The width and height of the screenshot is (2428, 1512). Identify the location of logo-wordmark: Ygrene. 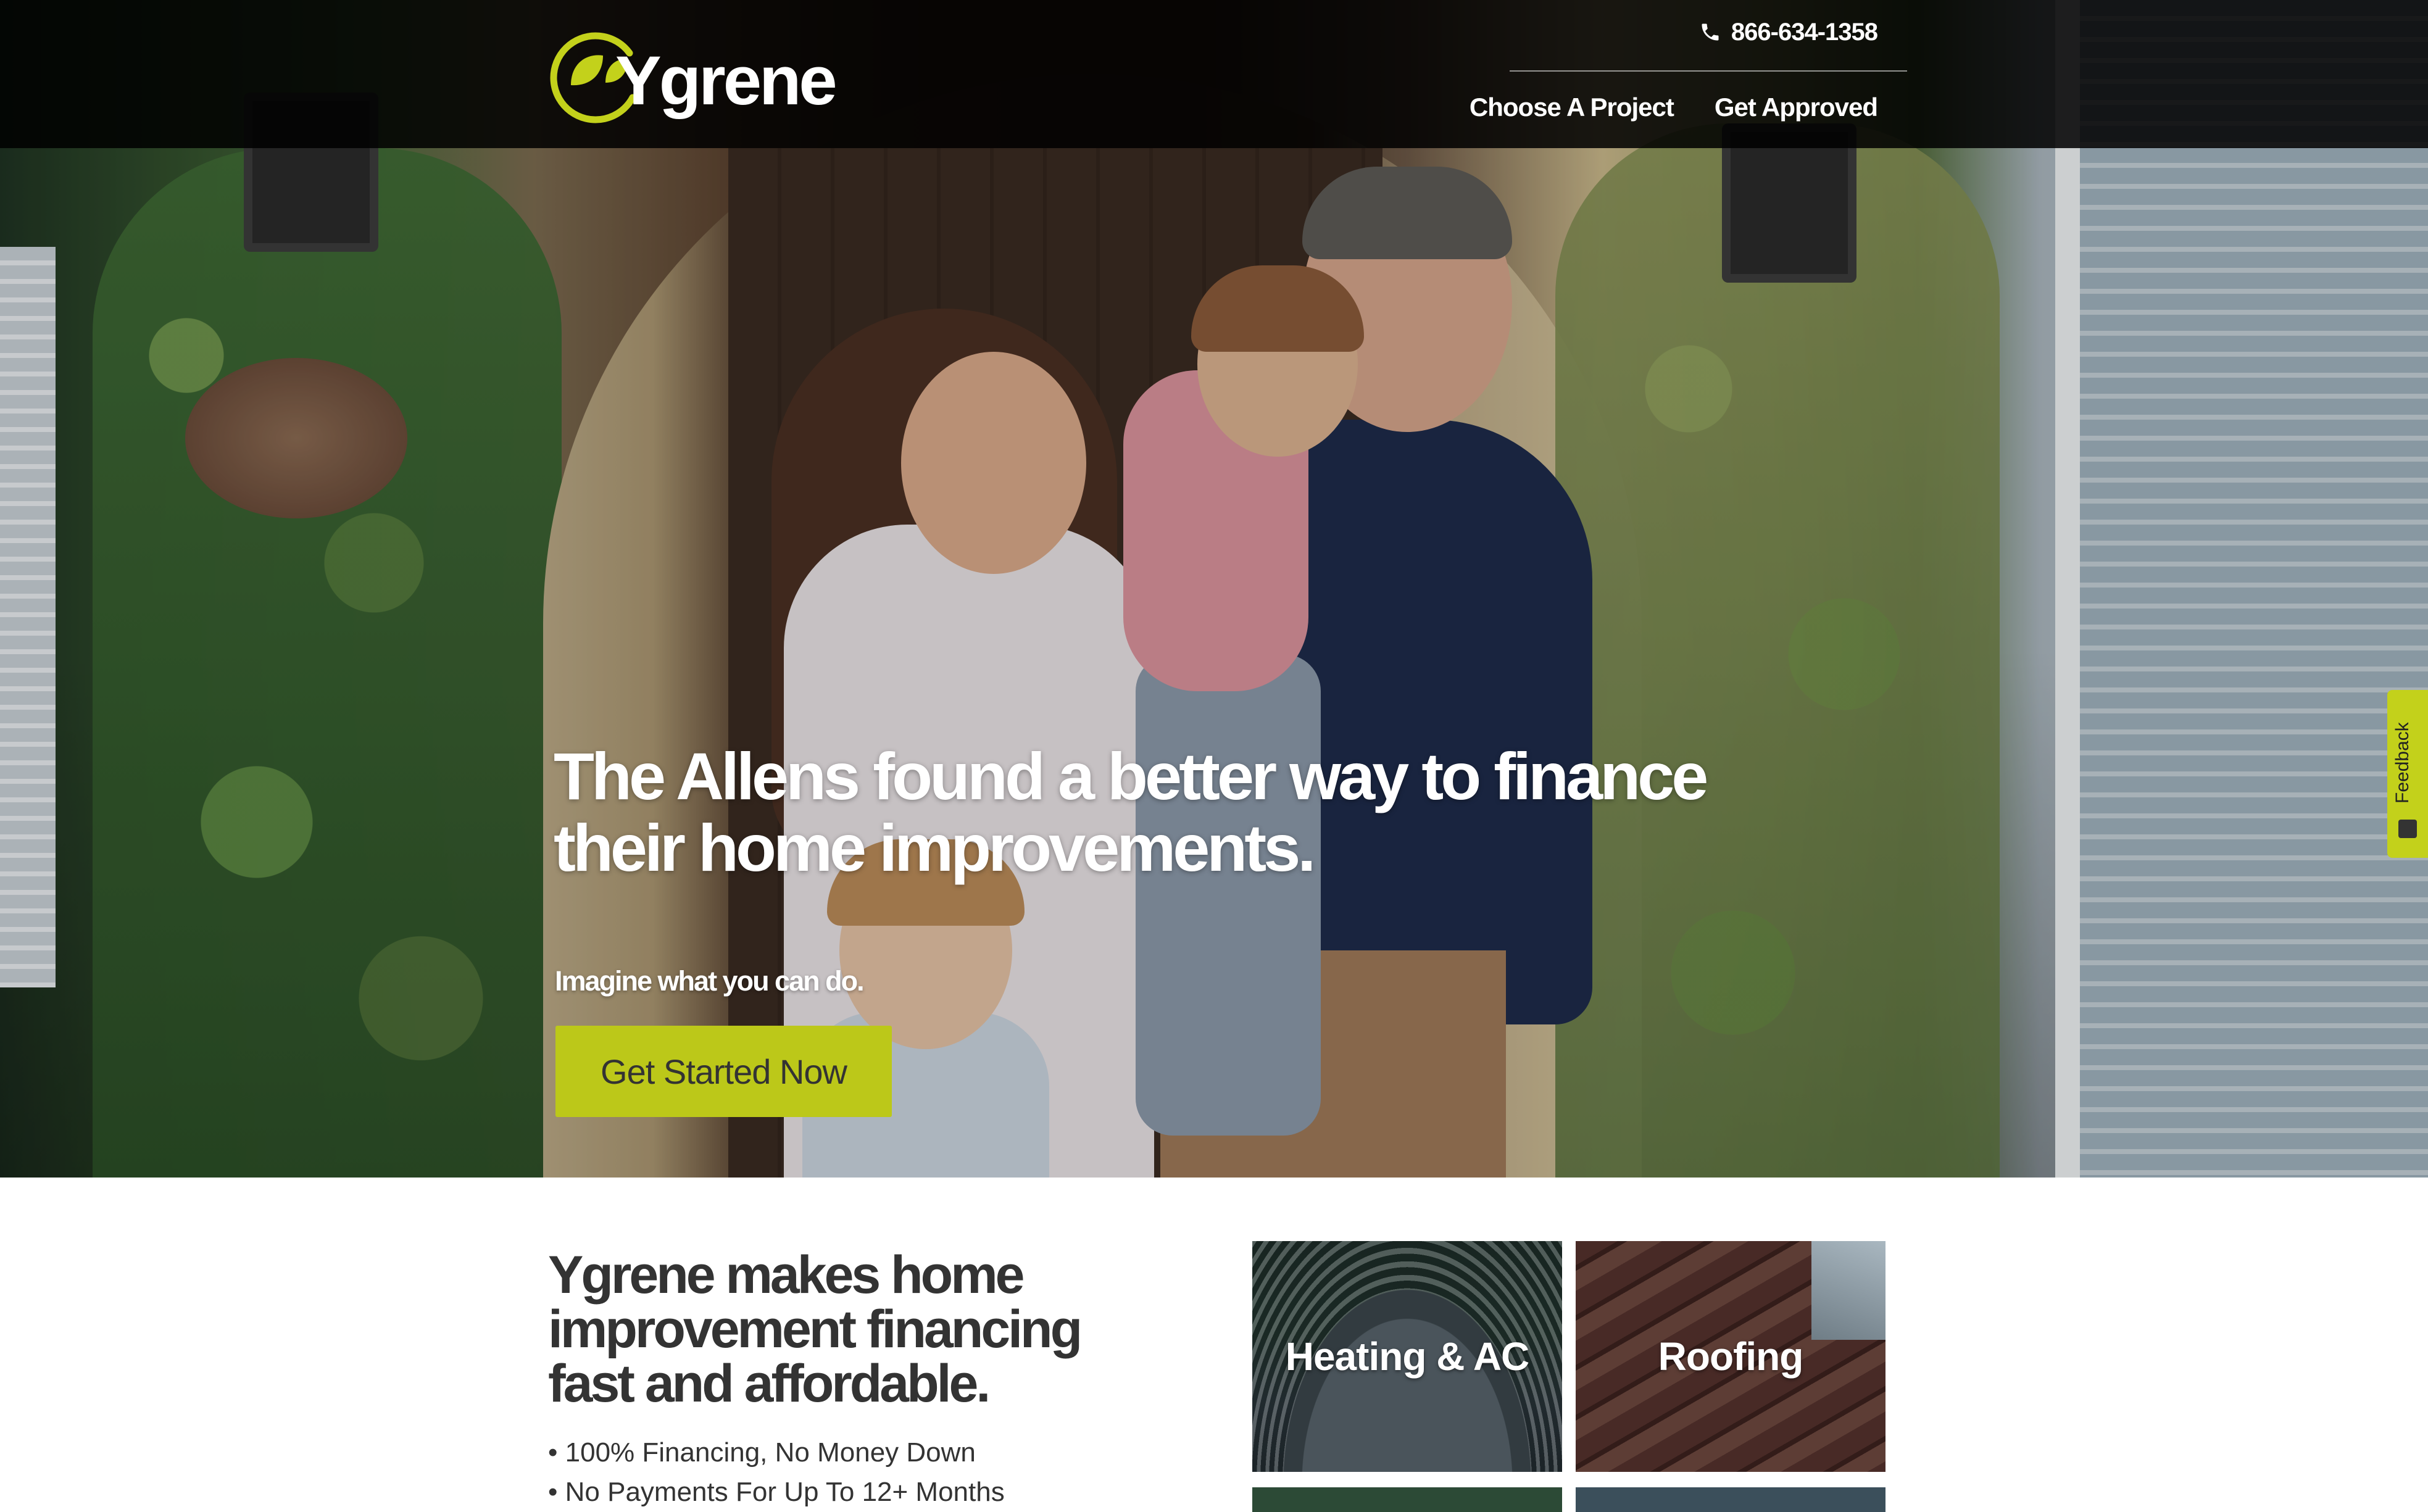
(726, 80).